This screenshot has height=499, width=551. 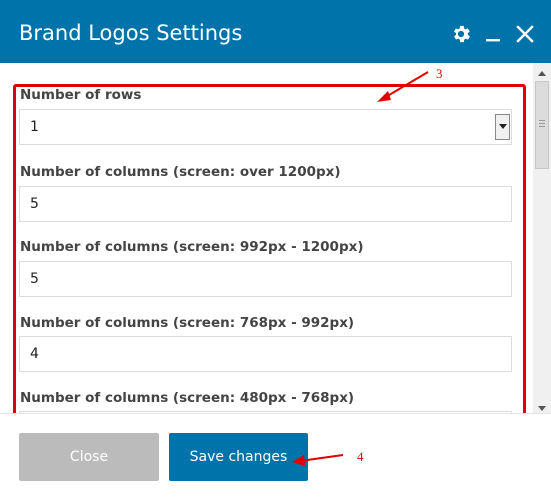 What do you see at coordinates (265, 204) in the screenshot?
I see `cols-over-1200-input: 5` at bounding box center [265, 204].